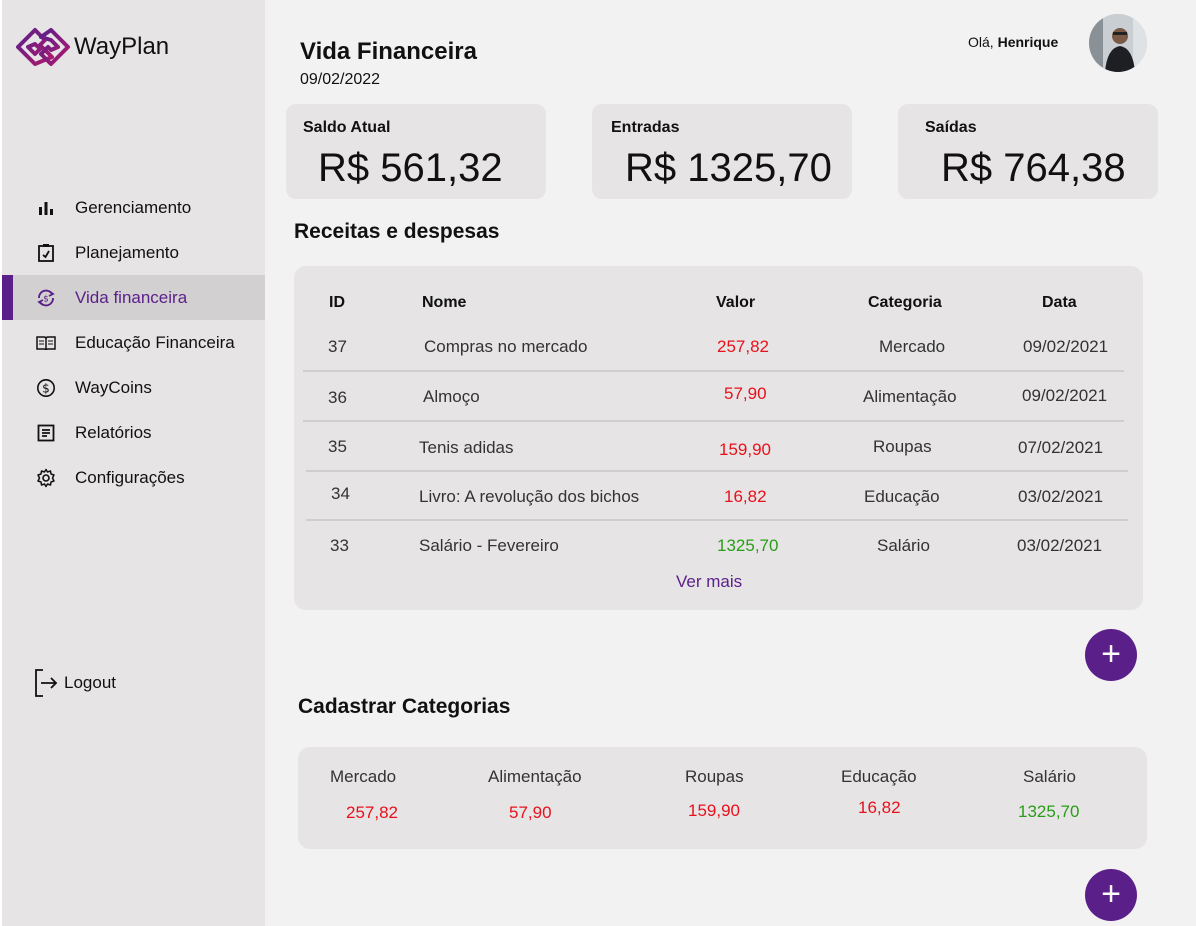 This screenshot has height=926, width=1196. I want to click on user-greeting: Olá, Henrique, so click(1013, 42).